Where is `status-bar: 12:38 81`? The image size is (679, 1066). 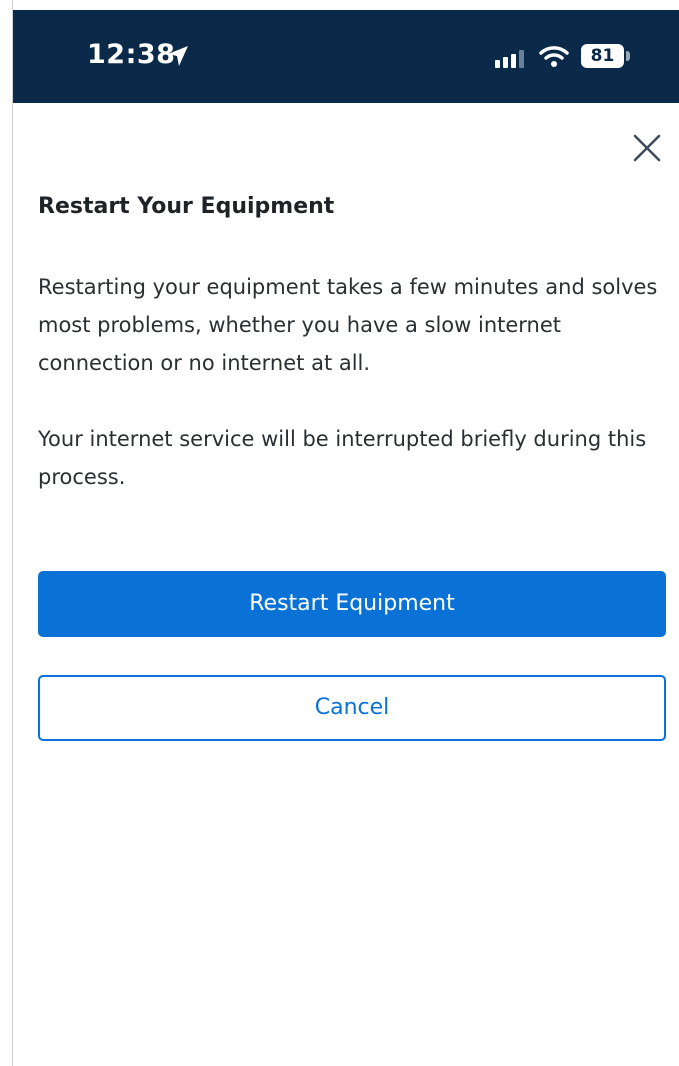
status-bar: 12:38 81 is located at coordinates (346, 56).